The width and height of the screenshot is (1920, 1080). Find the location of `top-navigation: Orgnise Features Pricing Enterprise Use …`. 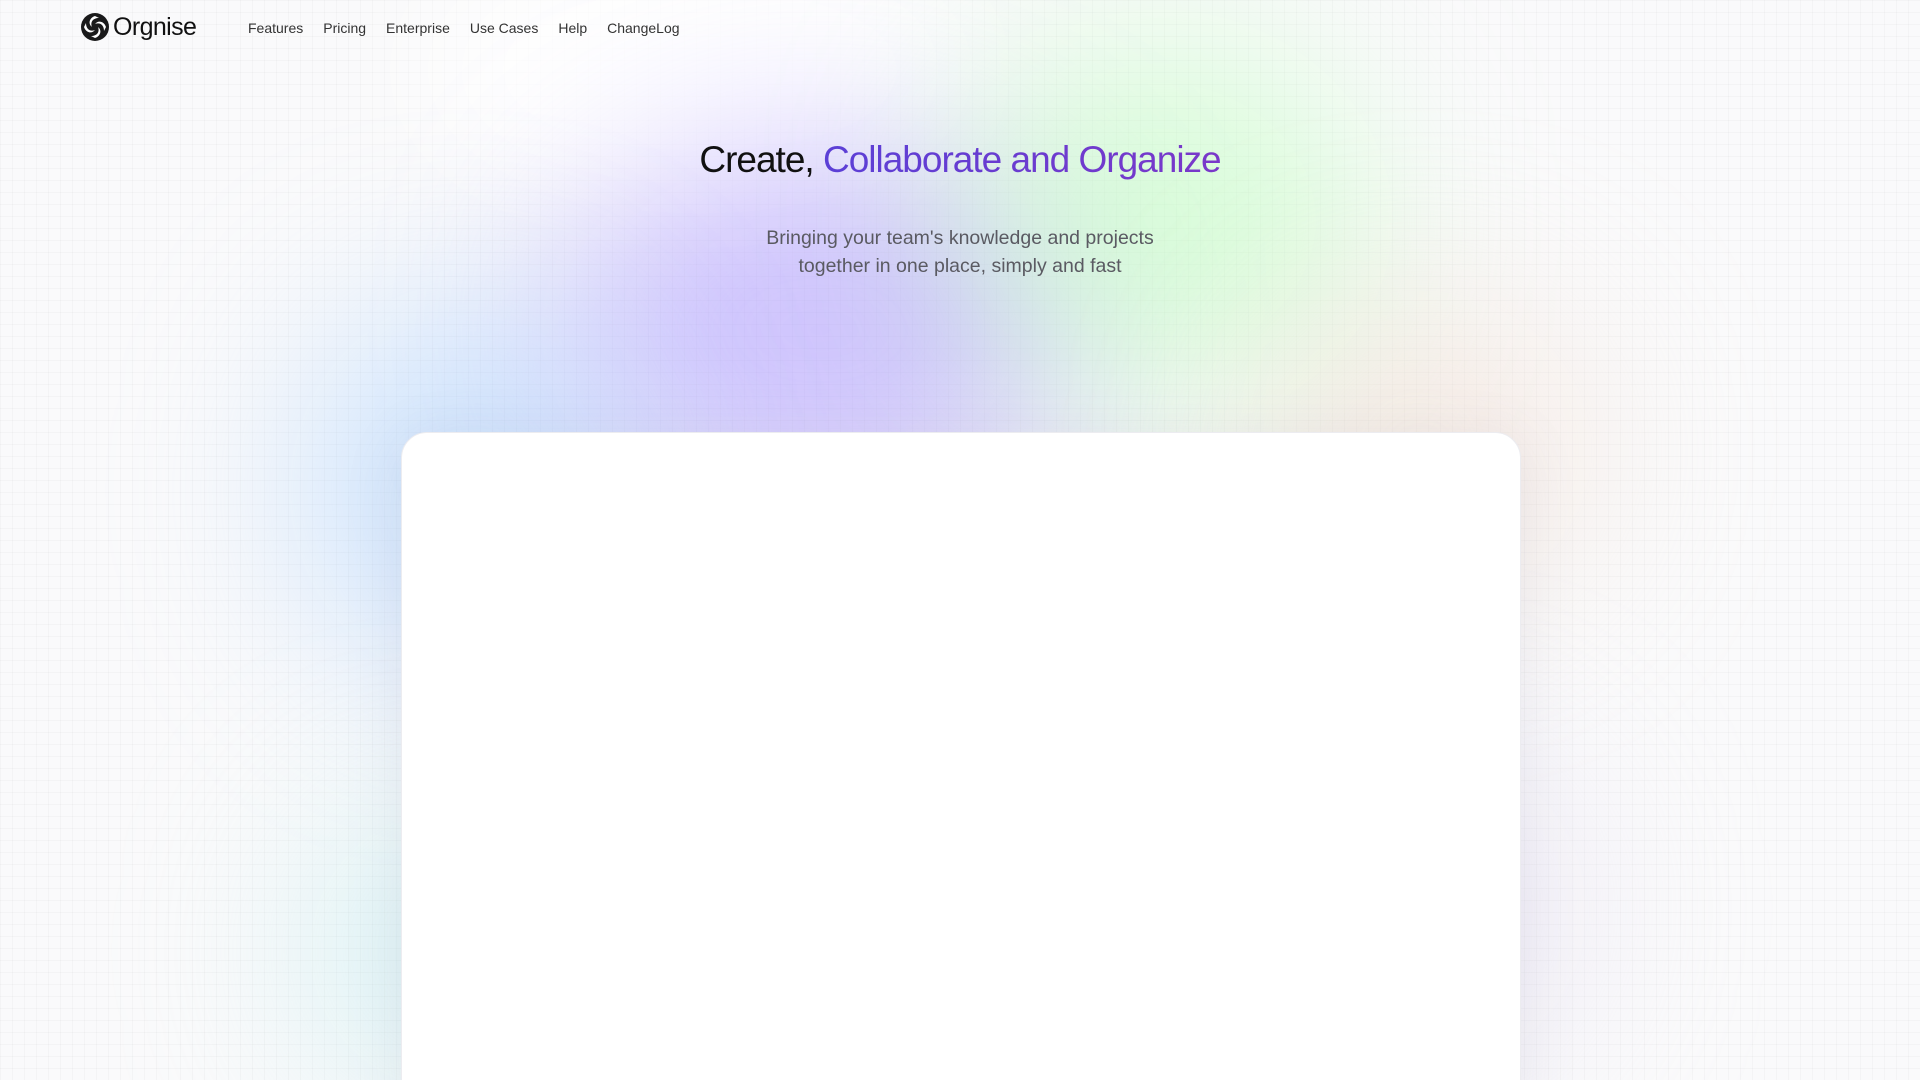

top-navigation: Orgnise Features Pricing Enterprise Use … is located at coordinates (960, 28).